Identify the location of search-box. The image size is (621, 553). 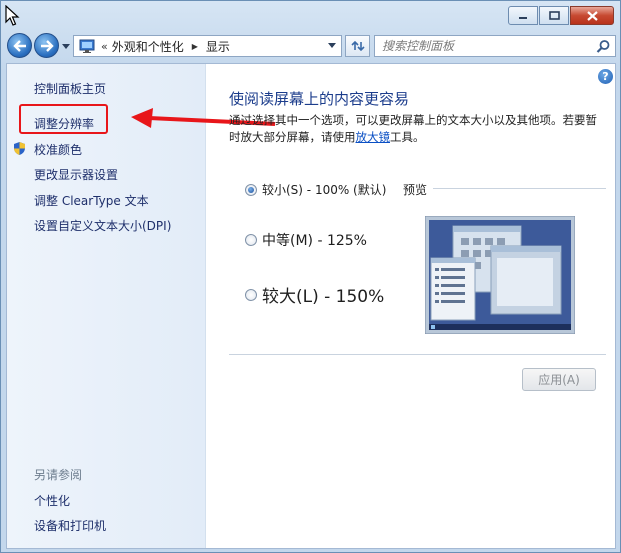
(495, 46).